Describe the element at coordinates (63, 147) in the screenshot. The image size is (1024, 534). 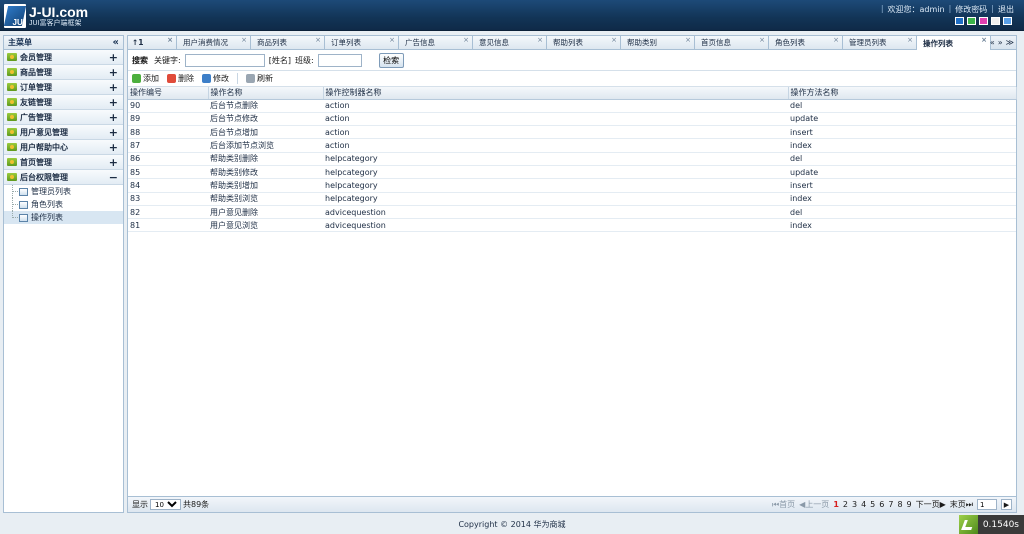
I see `menu-help: 用户帮助中心 +` at that location.